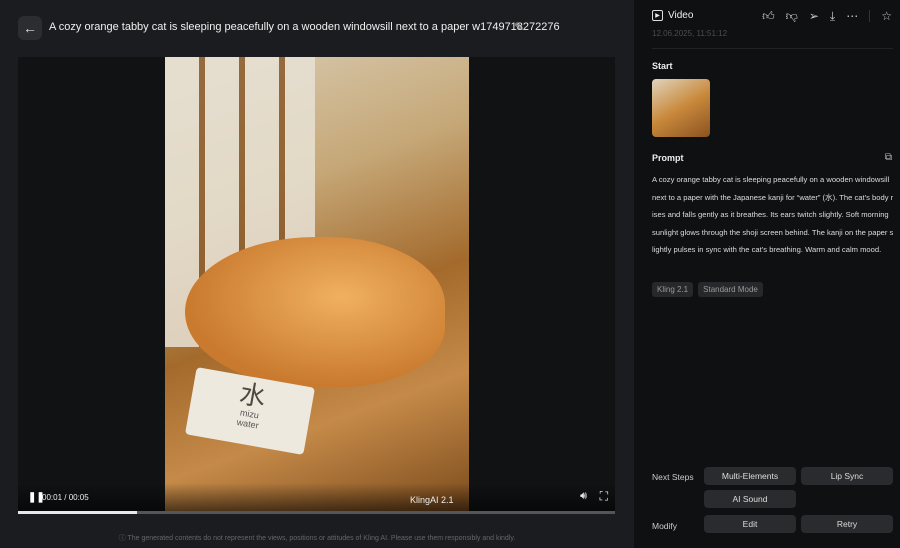 Image resolution: width=900 pixels, height=548 pixels. I want to click on date: 12.06.2025, 11:51:12, so click(690, 33).